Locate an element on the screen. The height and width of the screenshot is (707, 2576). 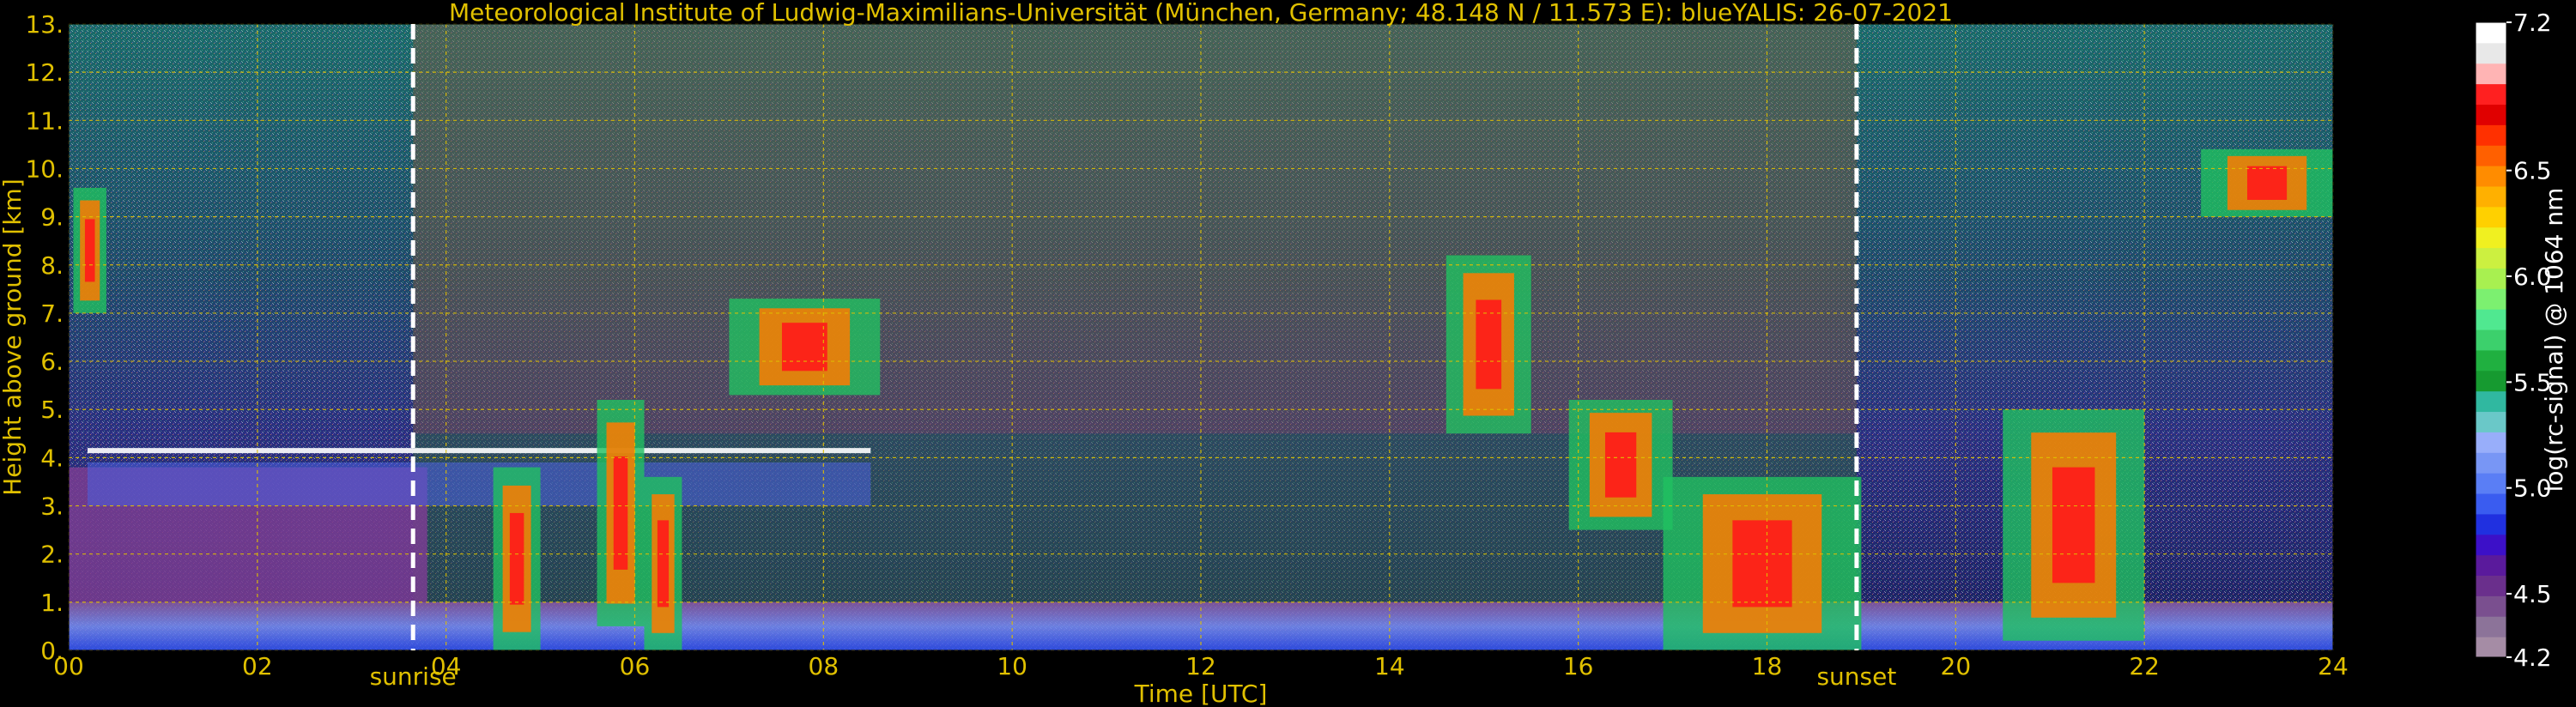
y-tick-label: 12. is located at coordinates (44, 72).